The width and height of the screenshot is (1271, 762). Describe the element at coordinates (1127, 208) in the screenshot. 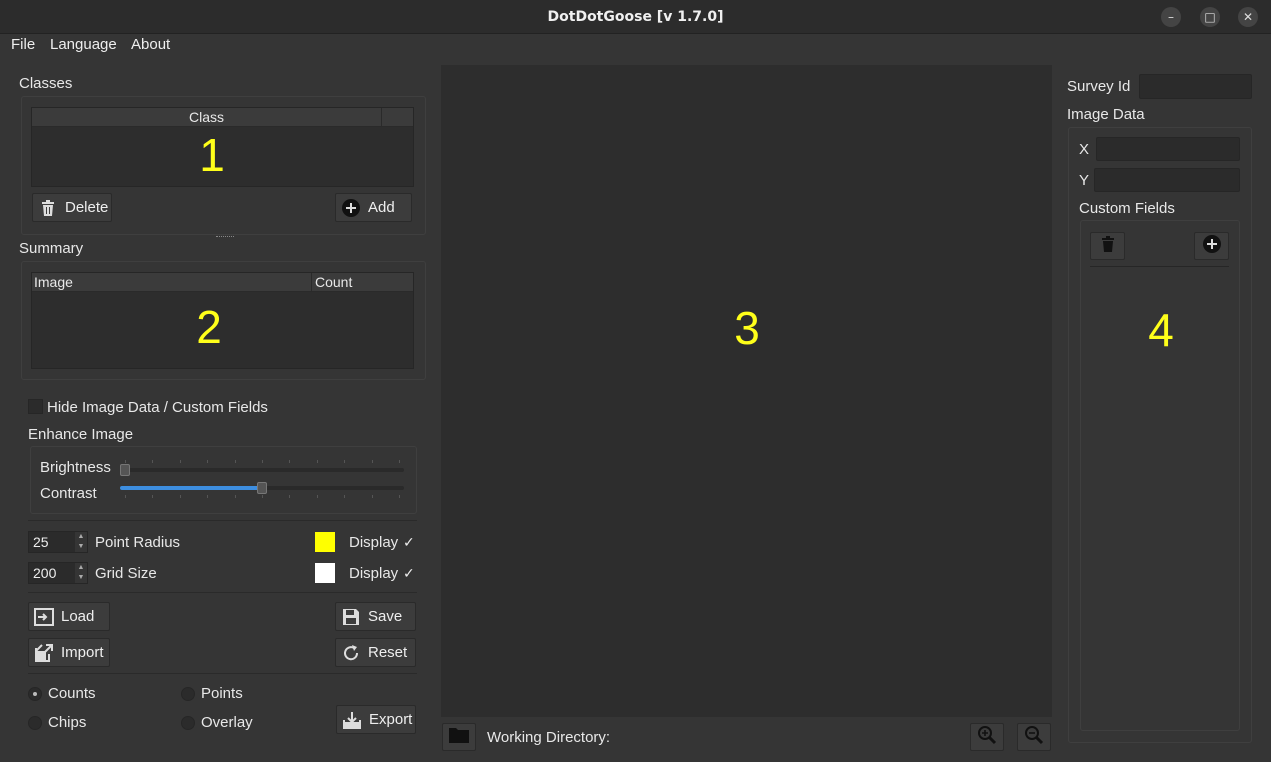

I see `custom-fields-label: Custom Fields` at that location.